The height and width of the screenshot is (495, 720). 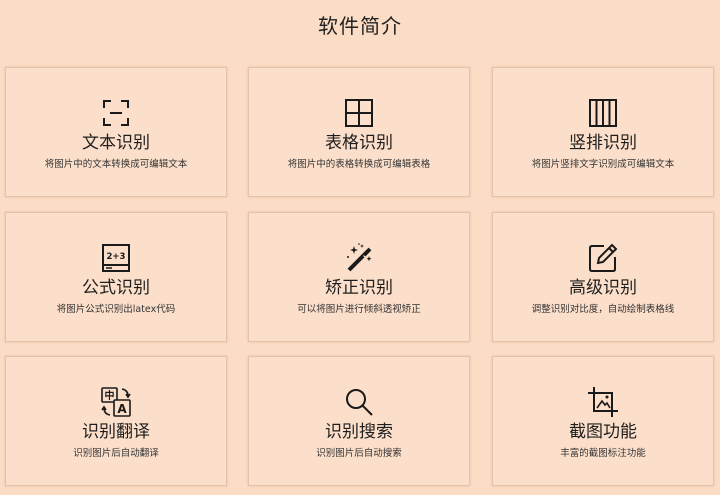 What do you see at coordinates (603, 309) in the screenshot?
I see `card-description: 调整识别对比度，自动绘制表格线` at bounding box center [603, 309].